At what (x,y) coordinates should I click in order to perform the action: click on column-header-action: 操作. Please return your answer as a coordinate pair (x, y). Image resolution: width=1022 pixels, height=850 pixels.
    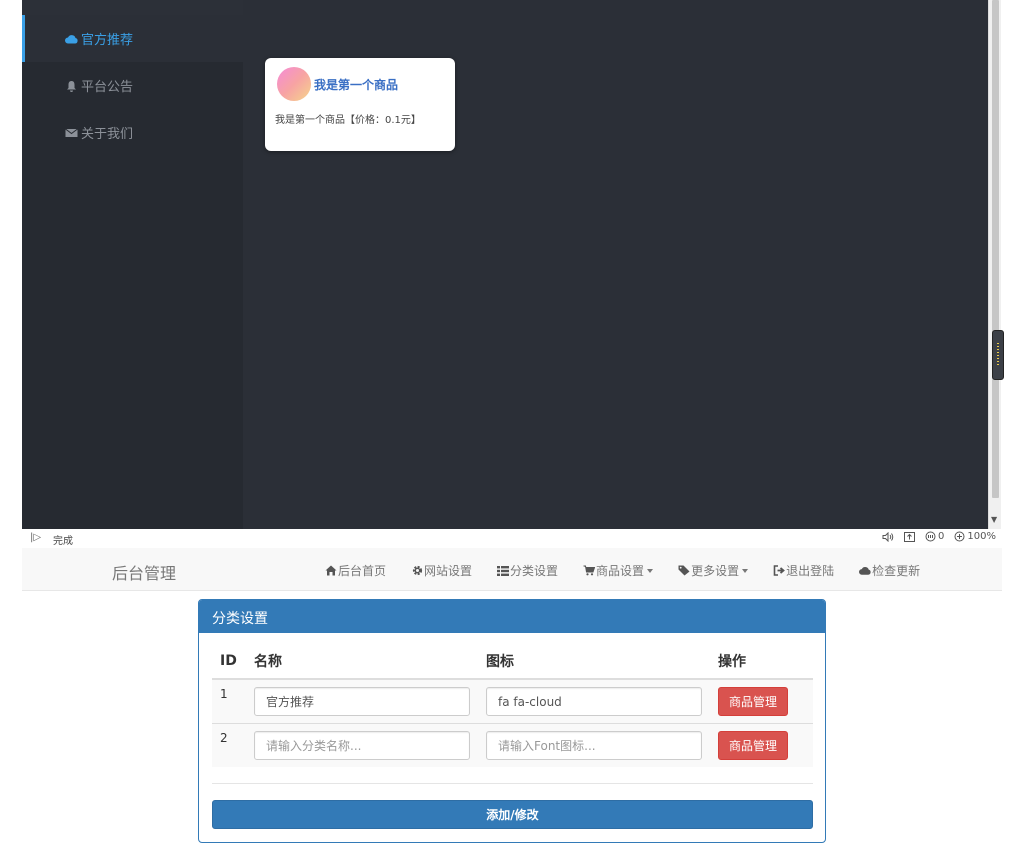
    Looking at the image, I should click on (761, 662).